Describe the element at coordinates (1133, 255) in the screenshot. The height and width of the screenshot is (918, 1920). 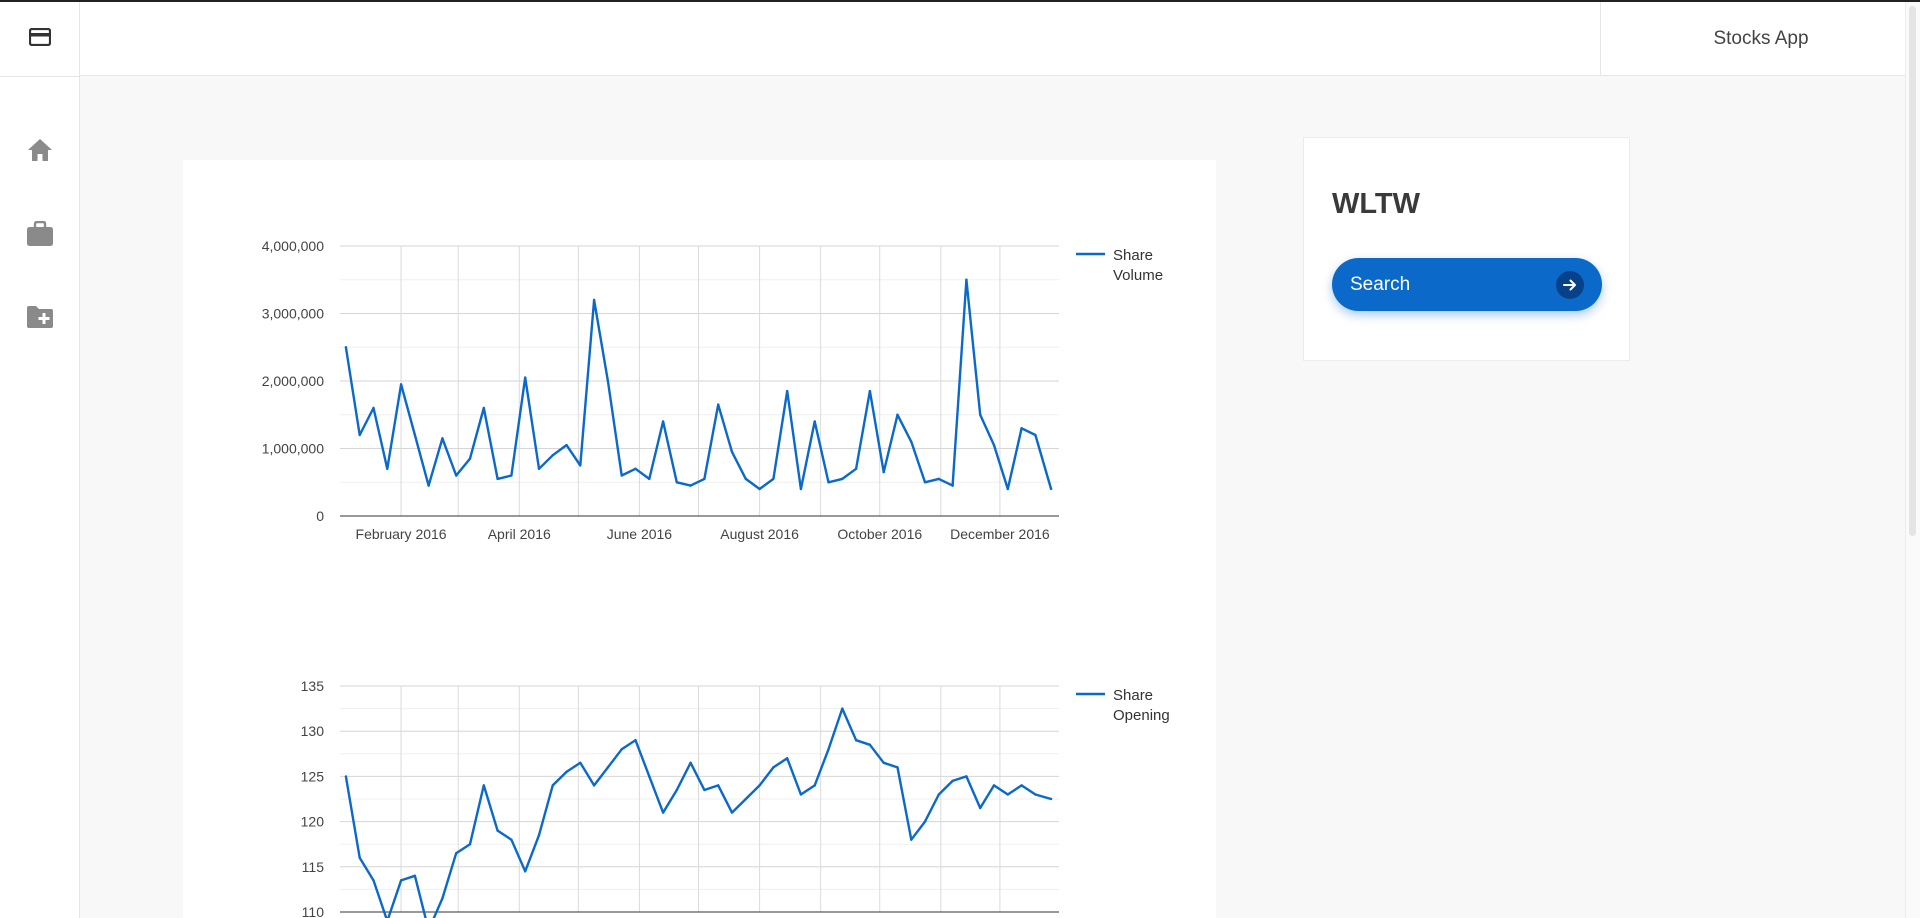
I see `legend-label: Share` at that location.